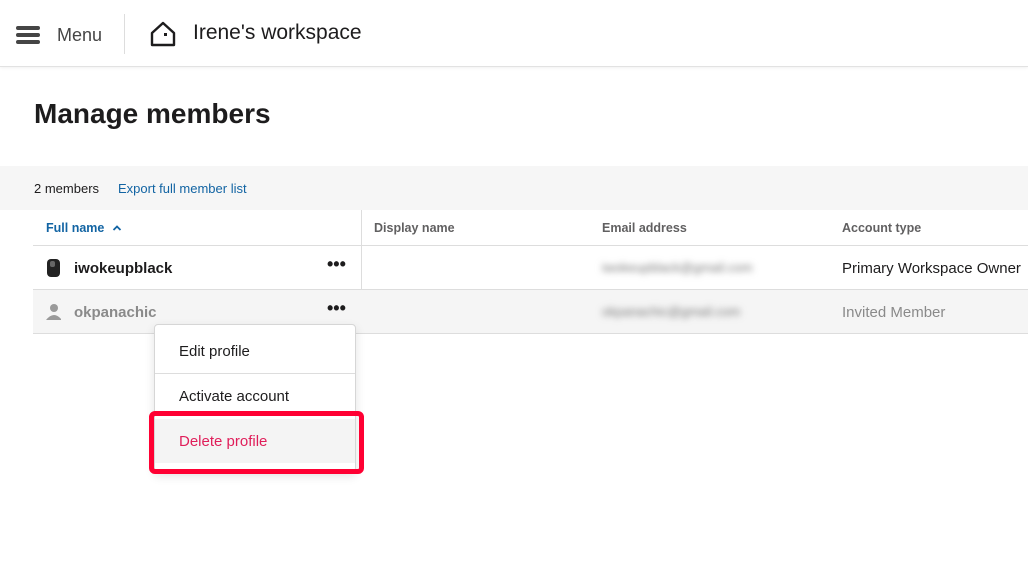 The width and height of the screenshot is (1028, 585). I want to click on column-header-account-type: Account type, so click(881, 228).